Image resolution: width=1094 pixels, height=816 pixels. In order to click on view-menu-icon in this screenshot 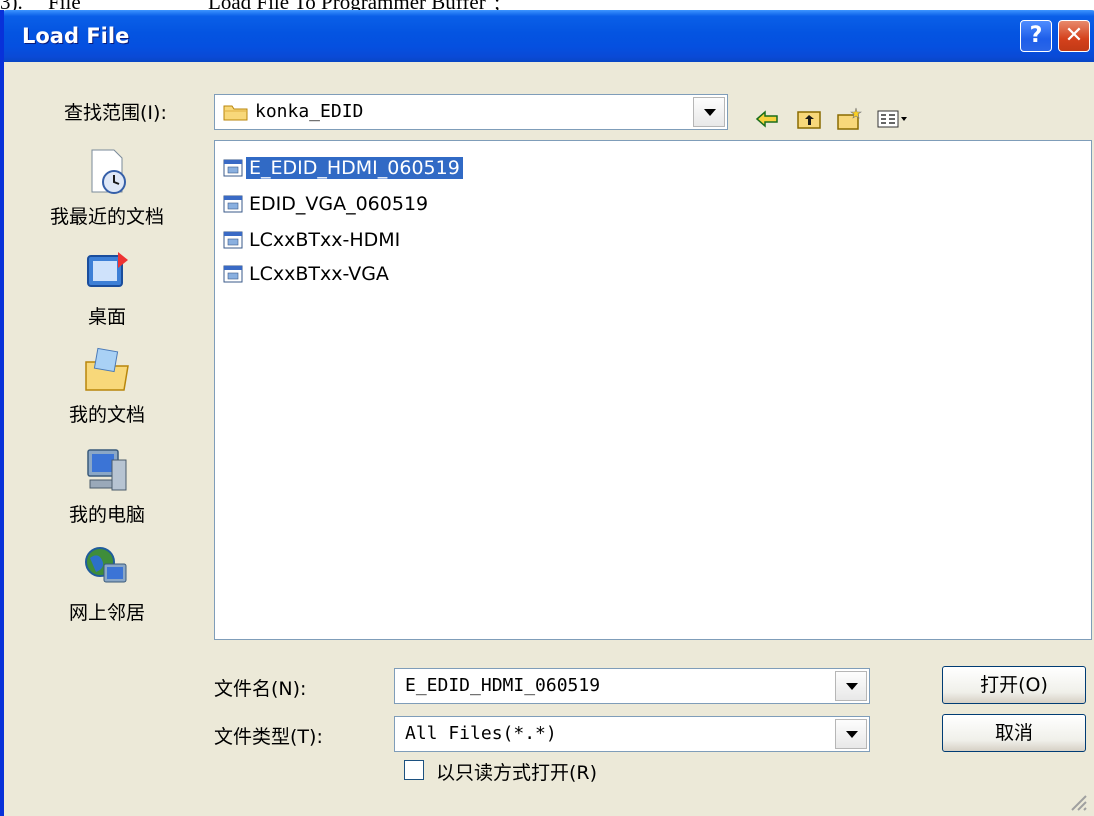, I will do `click(894, 119)`.